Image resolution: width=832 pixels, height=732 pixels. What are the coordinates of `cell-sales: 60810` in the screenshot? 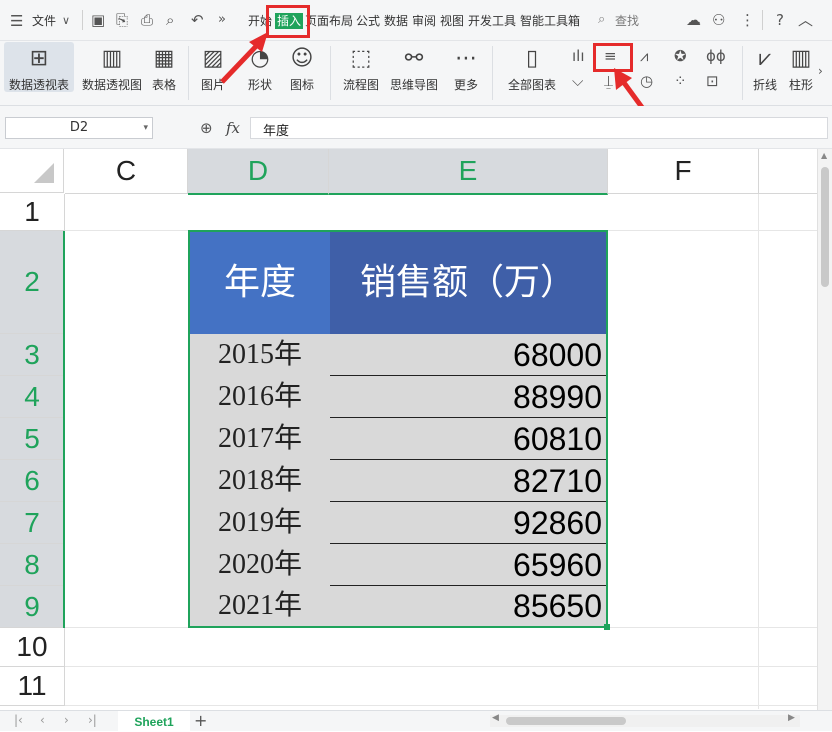 It's located at (468, 439).